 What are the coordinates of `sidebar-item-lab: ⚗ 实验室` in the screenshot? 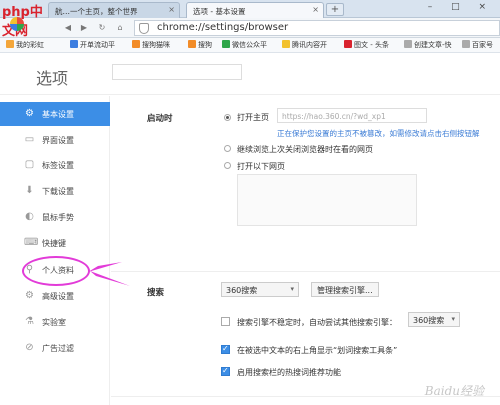 It's located at (55, 322).